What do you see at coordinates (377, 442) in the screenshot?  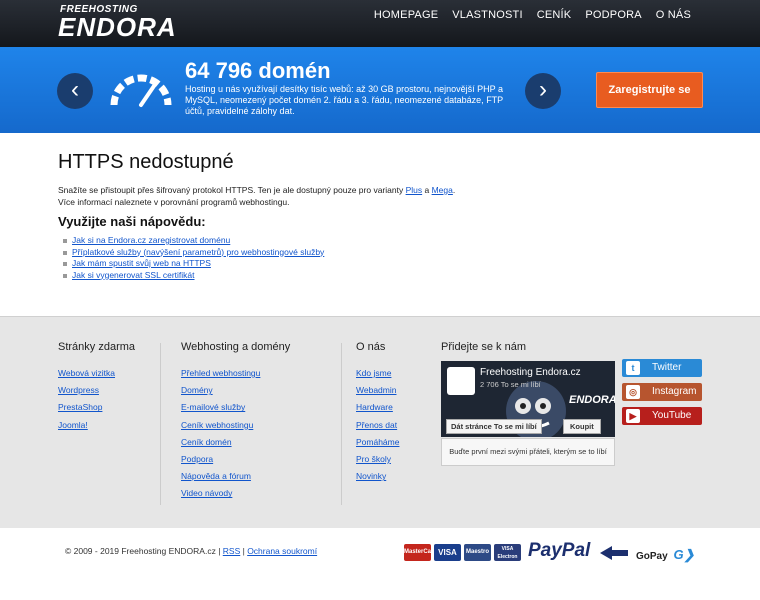 I see `footer-link: Pomáháme` at bounding box center [377, 442].